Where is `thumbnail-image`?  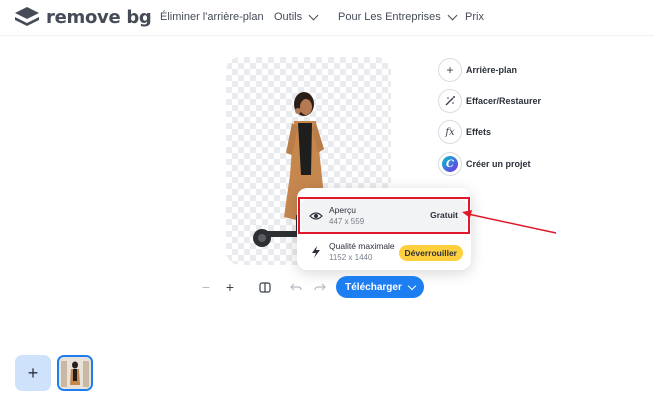
thumbnail-image is located at coordinates (75, 373).